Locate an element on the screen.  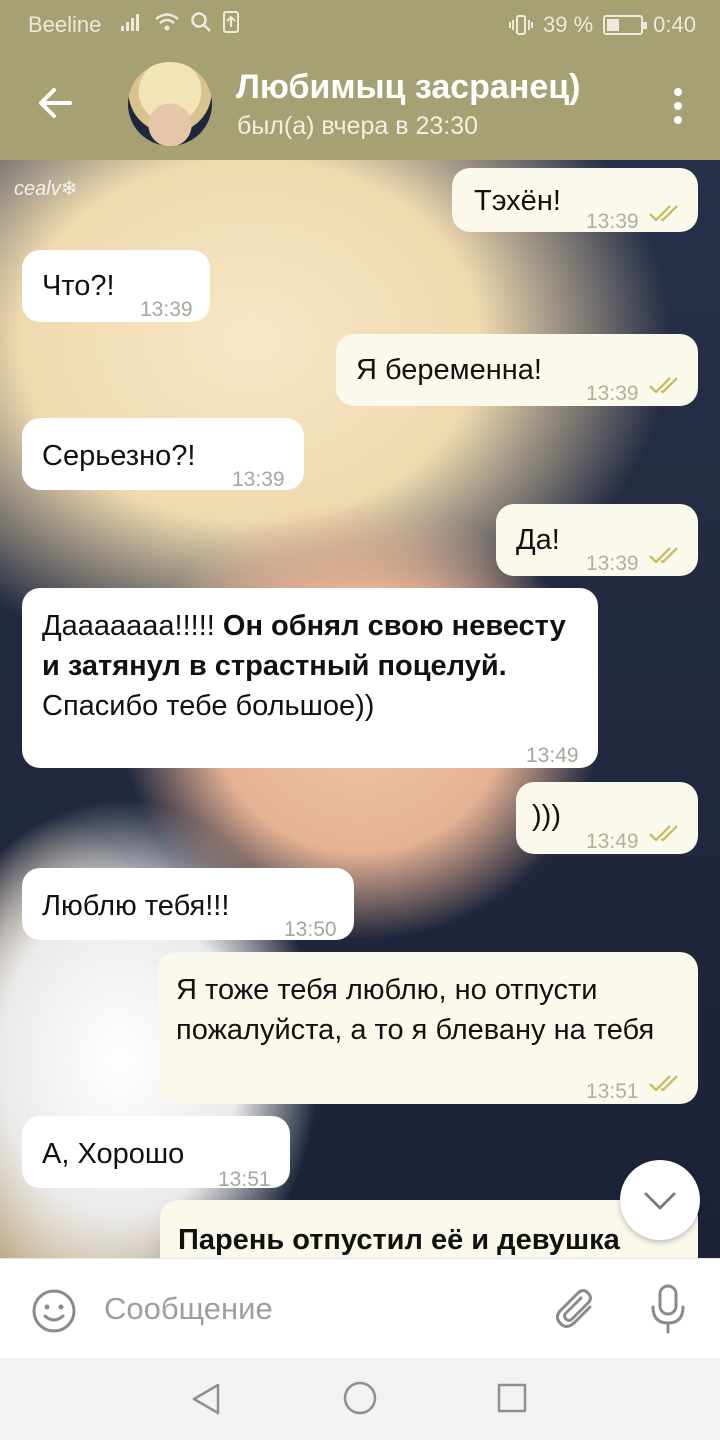
battery-icon is located at coordinates (625, 25).